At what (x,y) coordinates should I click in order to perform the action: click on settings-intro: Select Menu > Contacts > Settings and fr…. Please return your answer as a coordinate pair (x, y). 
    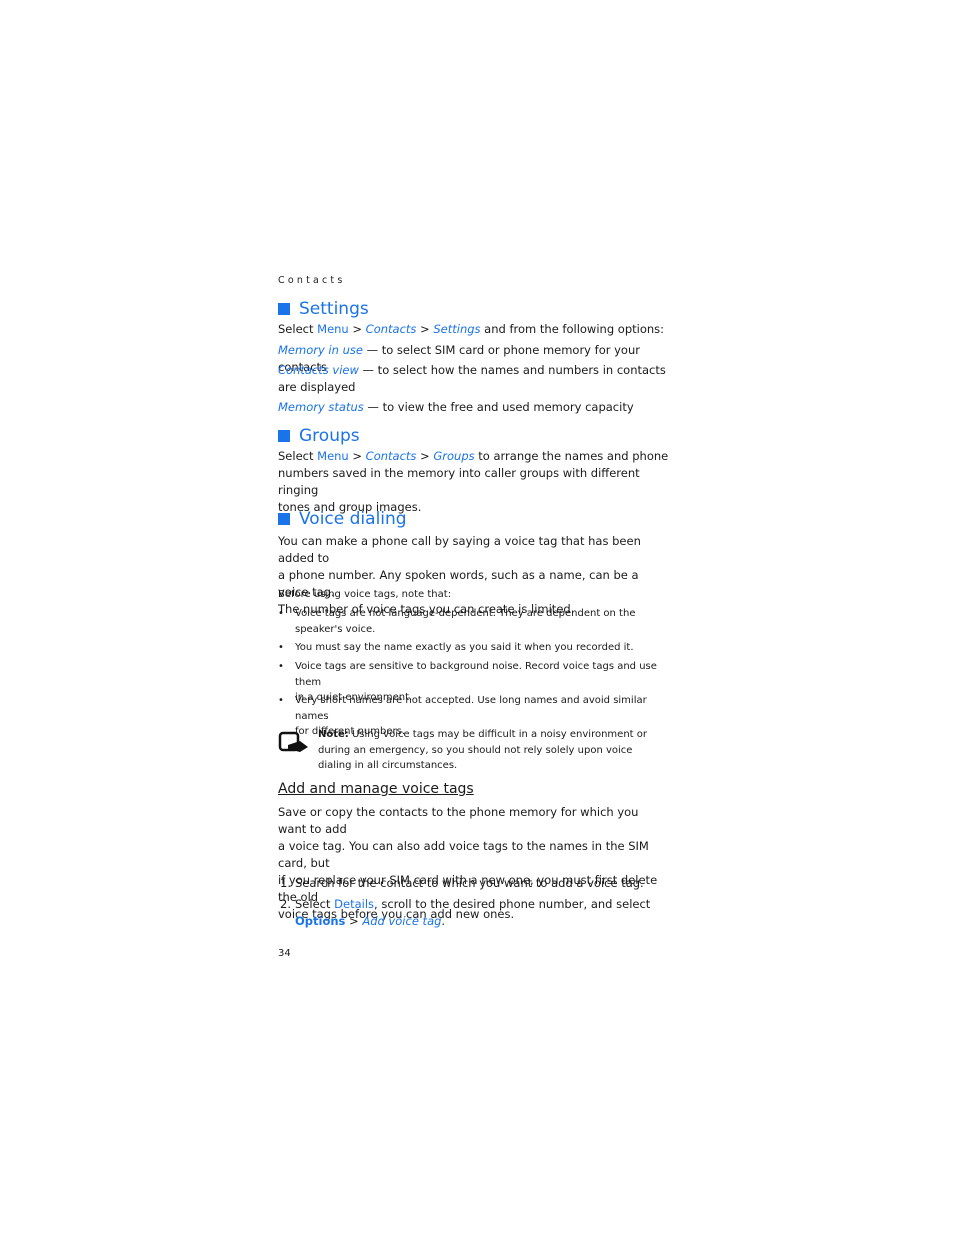
    Looking at the image, I should click on (471, 329).